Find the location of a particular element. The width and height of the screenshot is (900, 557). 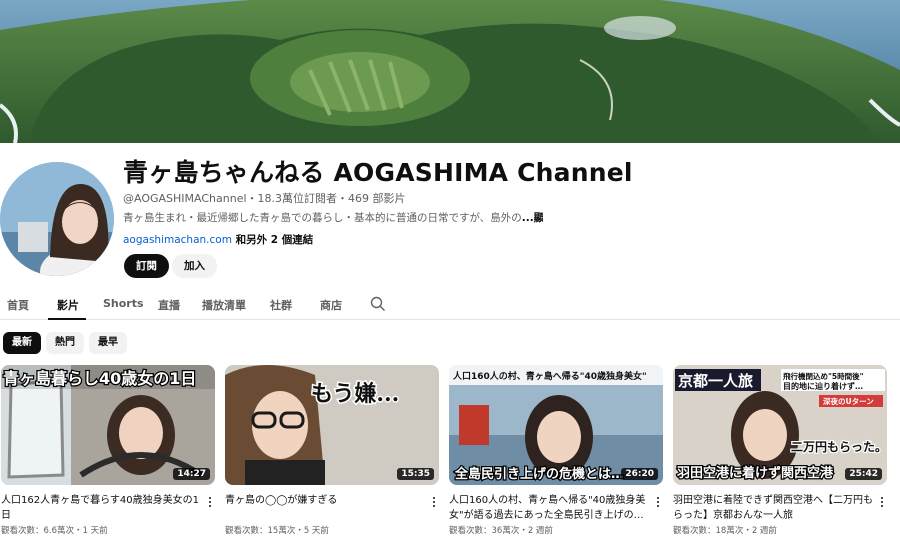

description-text: 青ヶ島生まれ・最近帰郷した青ヶ島での暮らし・基本的に普通の日常ですが、島外の is located at coordinates (322, 218).